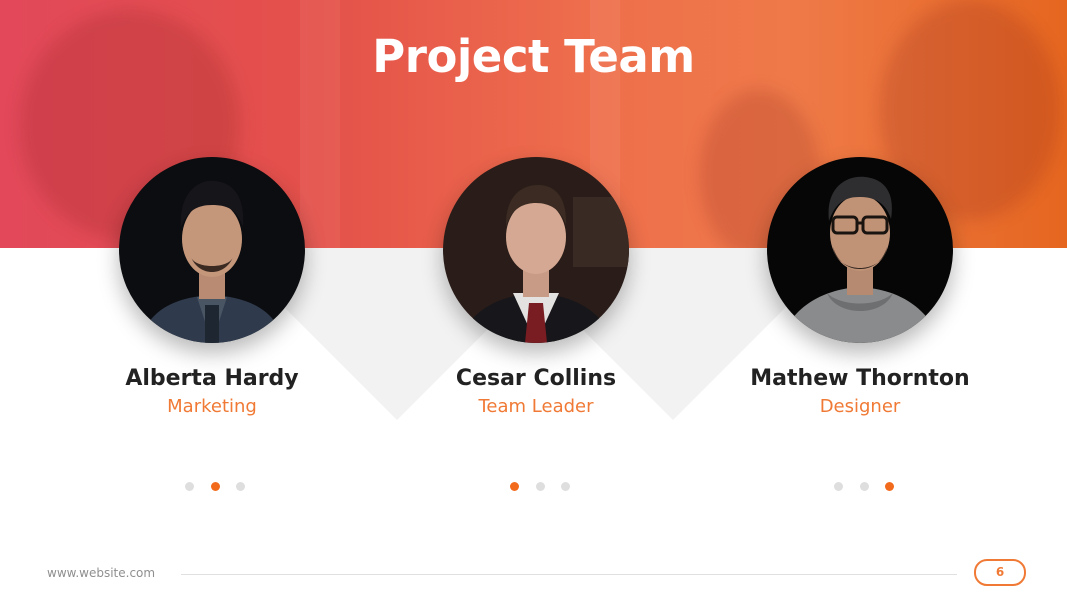 This screenshot has width=1067, height=603. I want to click on avatar-mathew-thornton, so click(860, 250).